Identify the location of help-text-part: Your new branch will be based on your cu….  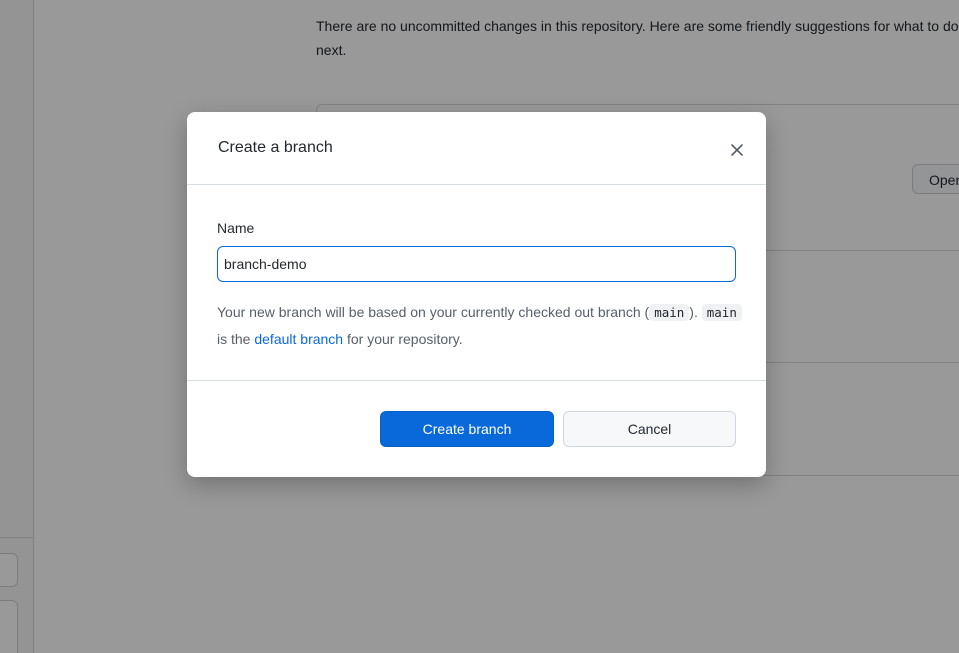
(433, 312).